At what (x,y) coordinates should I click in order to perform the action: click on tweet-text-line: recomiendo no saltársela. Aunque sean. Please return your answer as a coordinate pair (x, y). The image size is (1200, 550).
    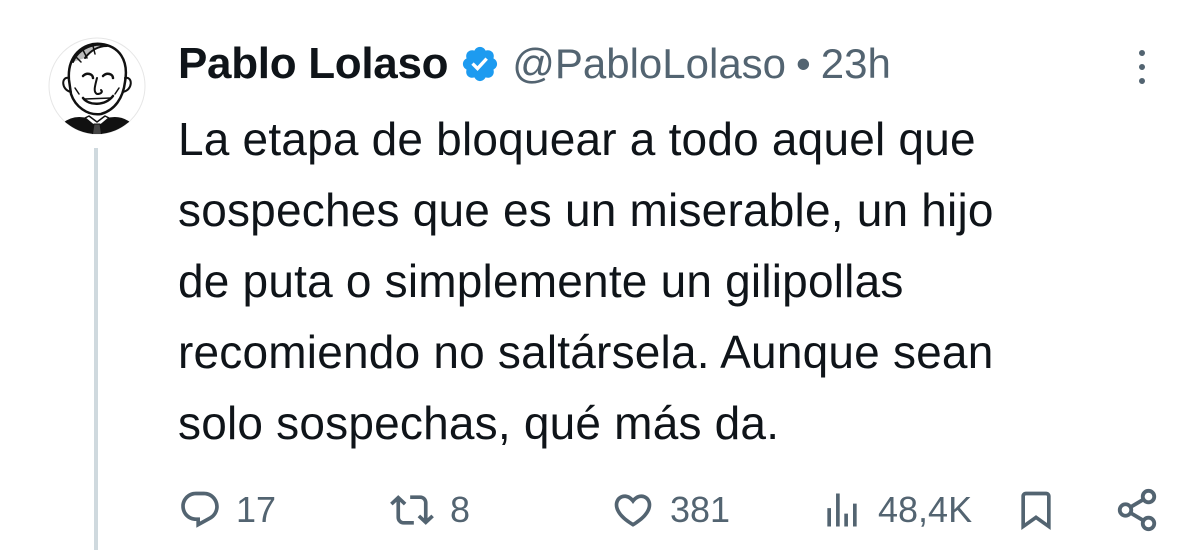
    Looking at the image, I should click on (586, 352).